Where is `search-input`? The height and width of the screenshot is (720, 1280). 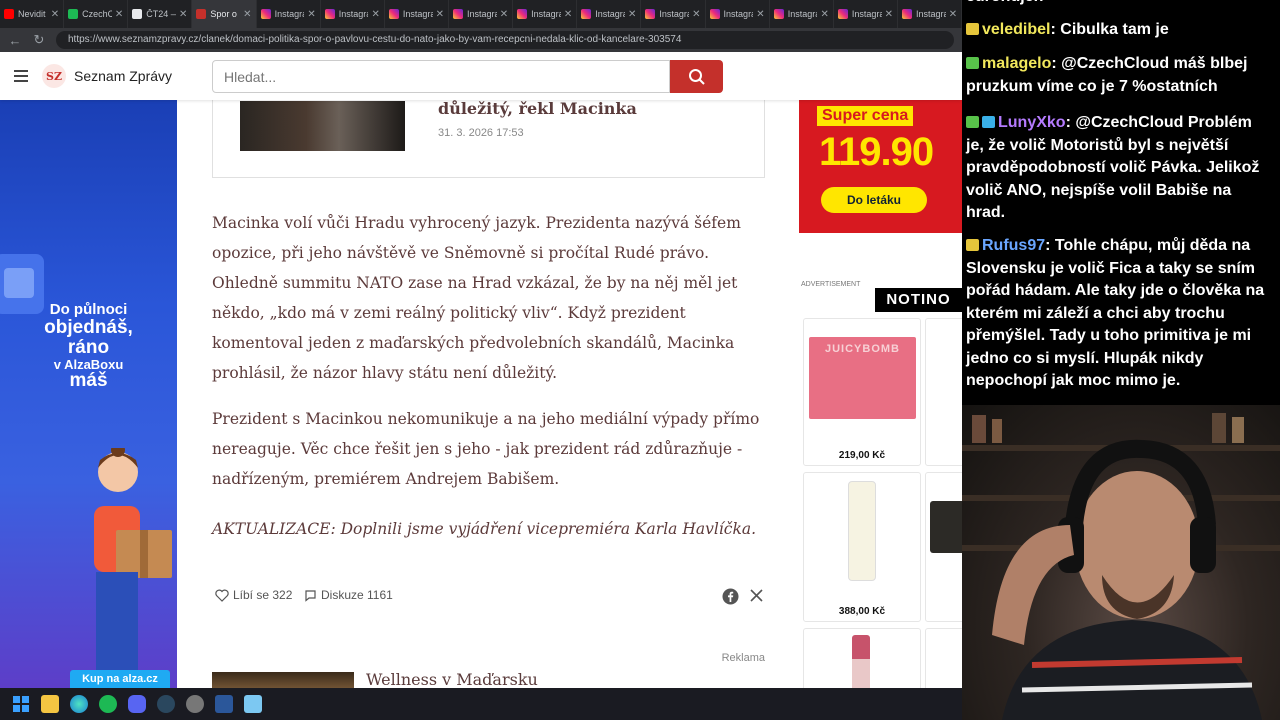 search-input is located at coordinates (441, 76).